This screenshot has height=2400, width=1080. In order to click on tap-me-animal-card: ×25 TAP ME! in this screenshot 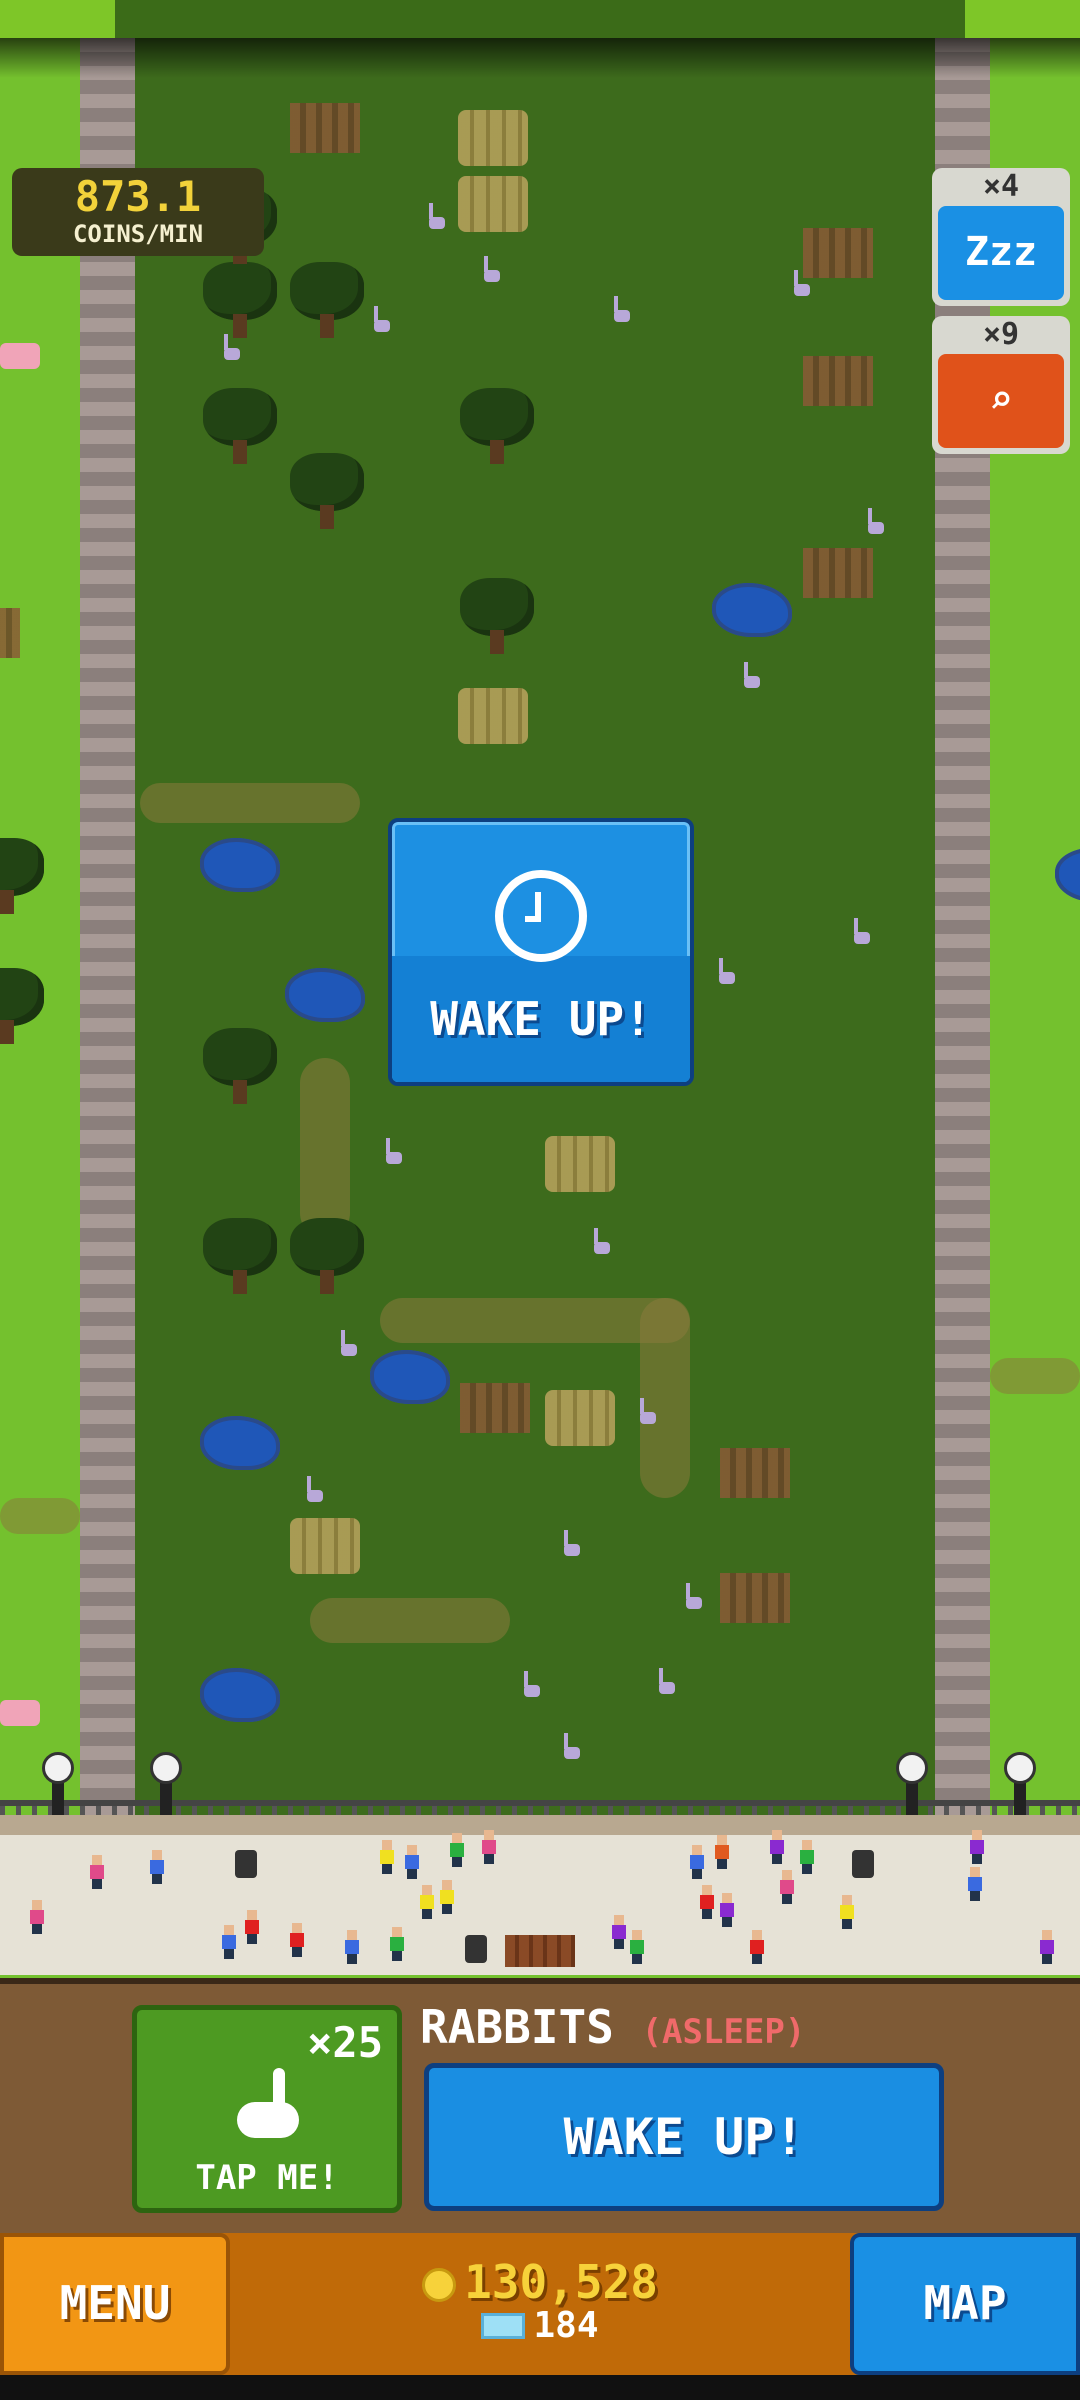, I will do `click(267, 2109)`.